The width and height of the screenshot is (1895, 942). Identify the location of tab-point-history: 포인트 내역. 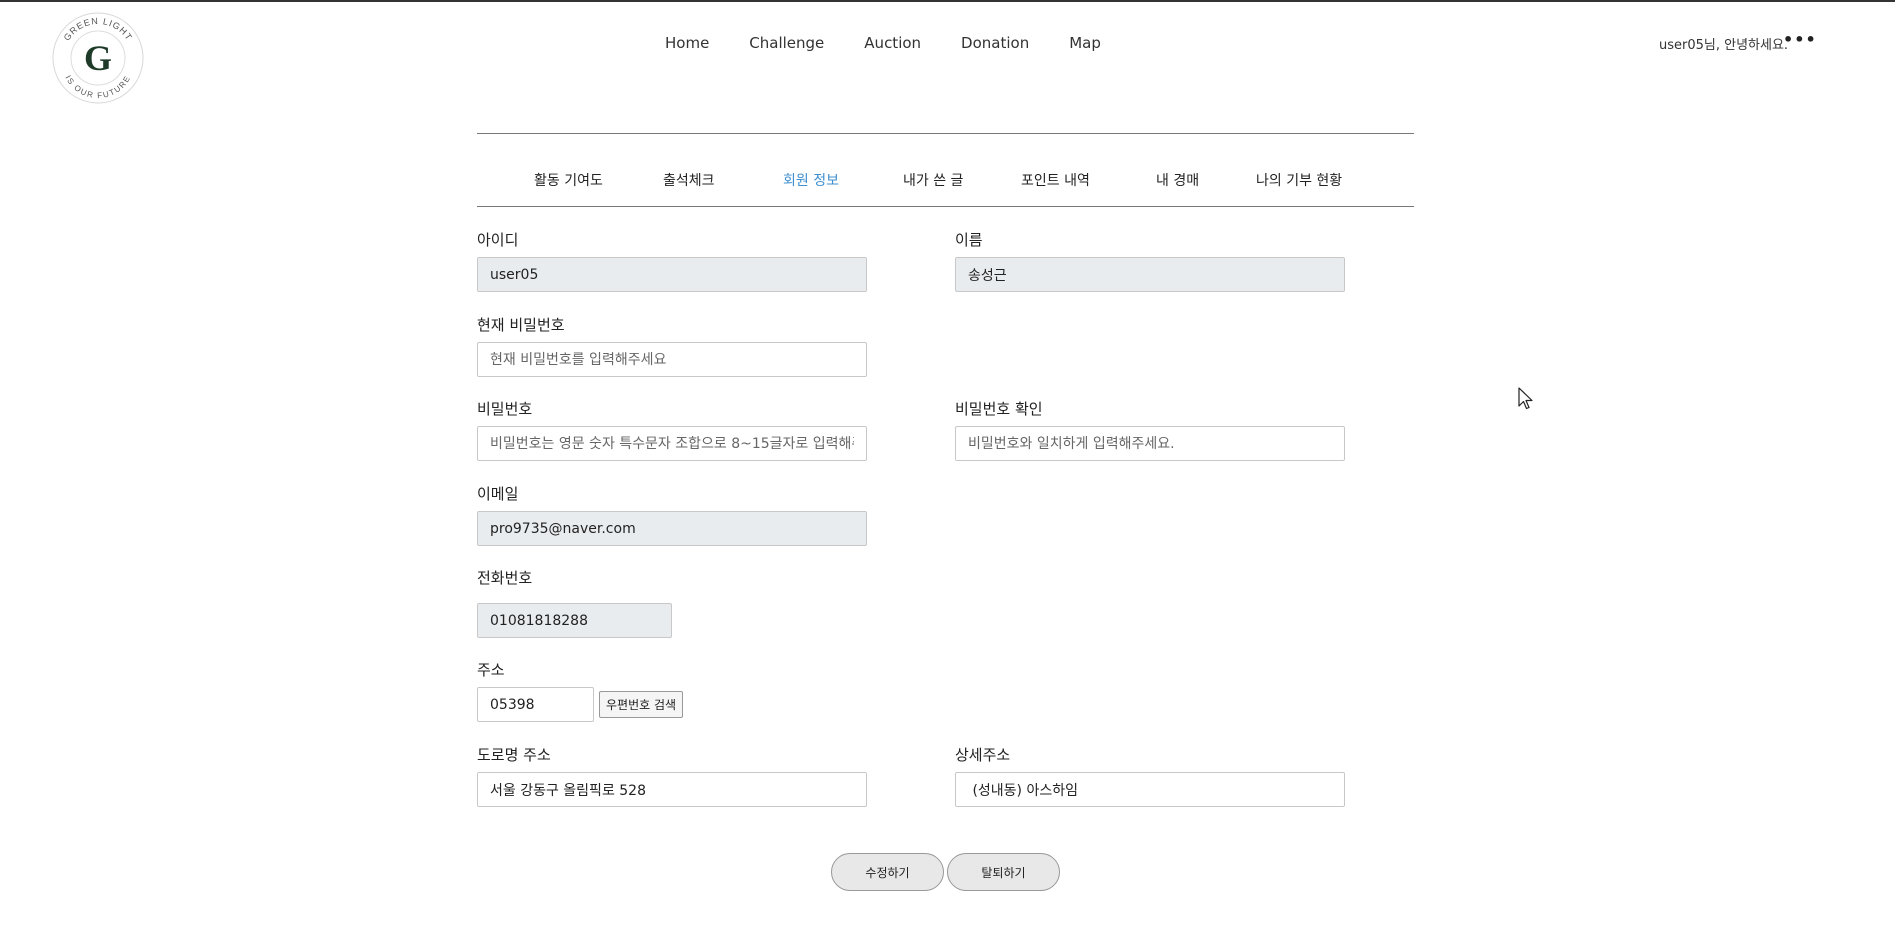
(1055, 180).